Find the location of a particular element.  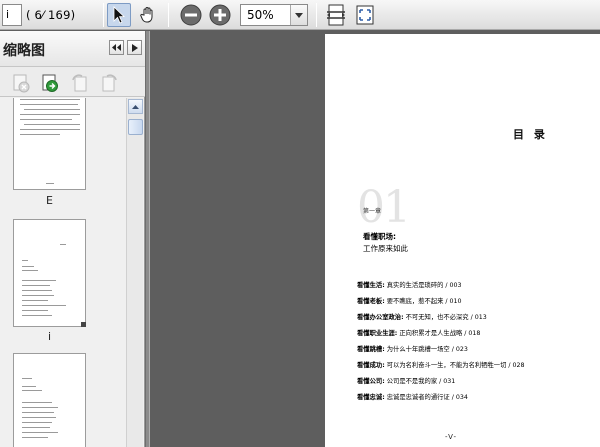

panel-collapse-button is located at coordinates (116, 47).